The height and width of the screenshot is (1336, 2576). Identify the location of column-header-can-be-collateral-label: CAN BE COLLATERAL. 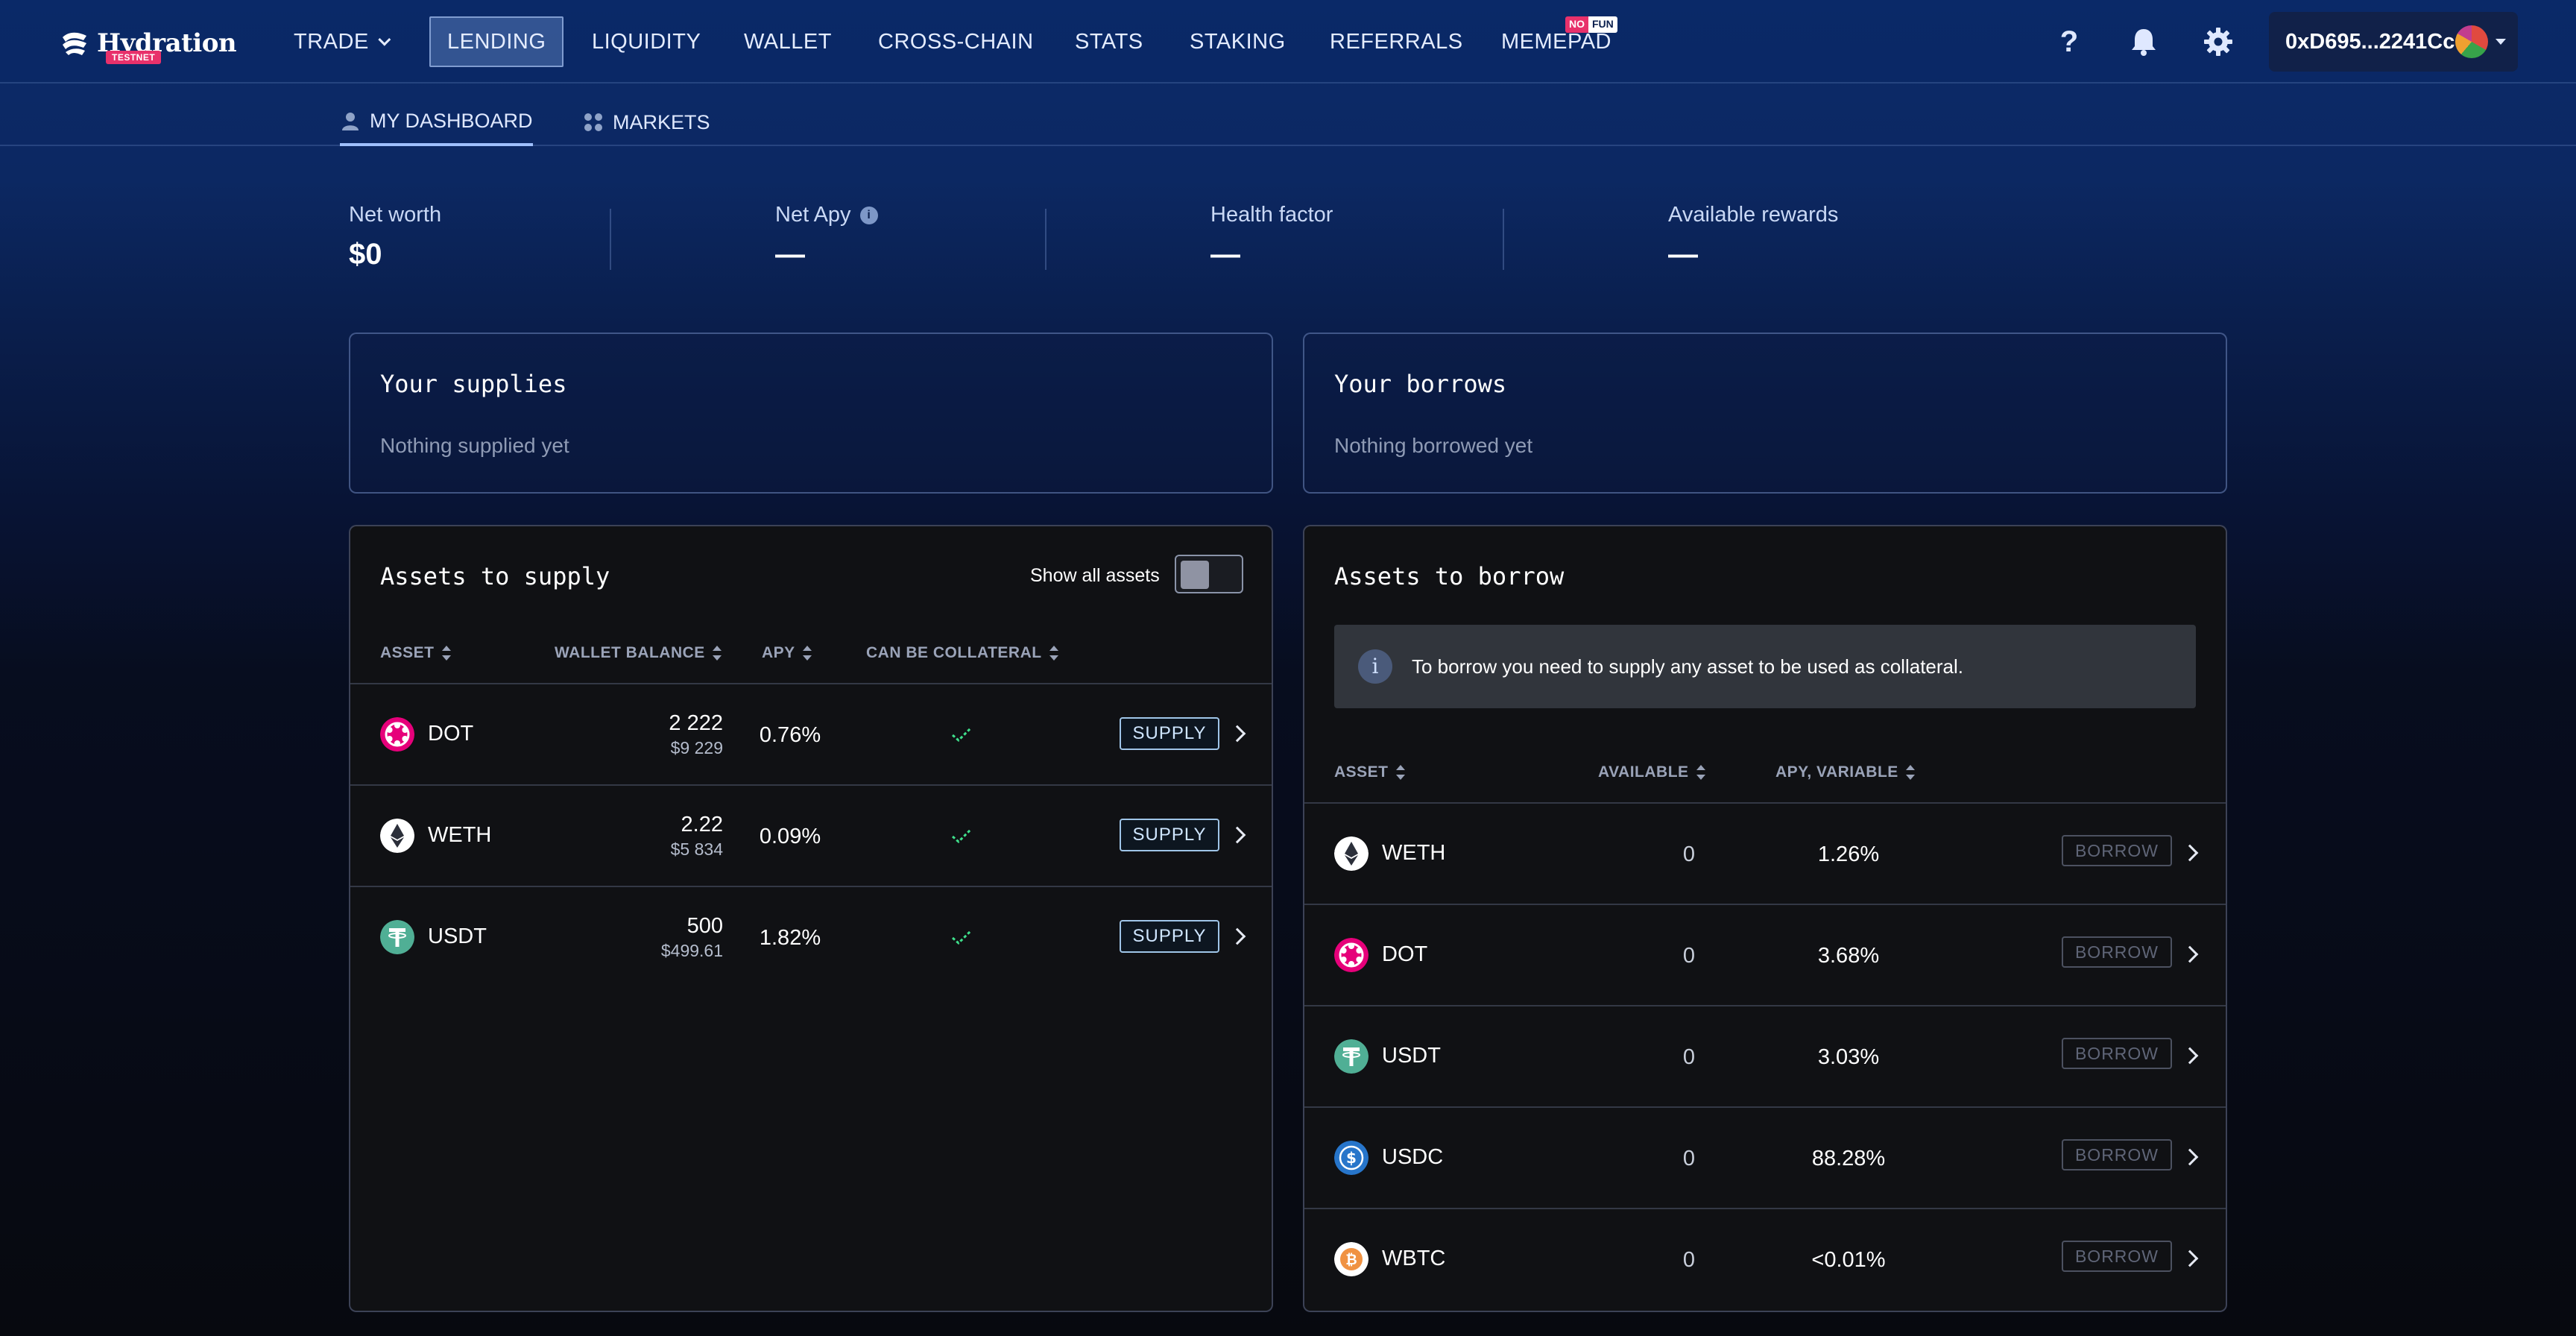
(954, 652).